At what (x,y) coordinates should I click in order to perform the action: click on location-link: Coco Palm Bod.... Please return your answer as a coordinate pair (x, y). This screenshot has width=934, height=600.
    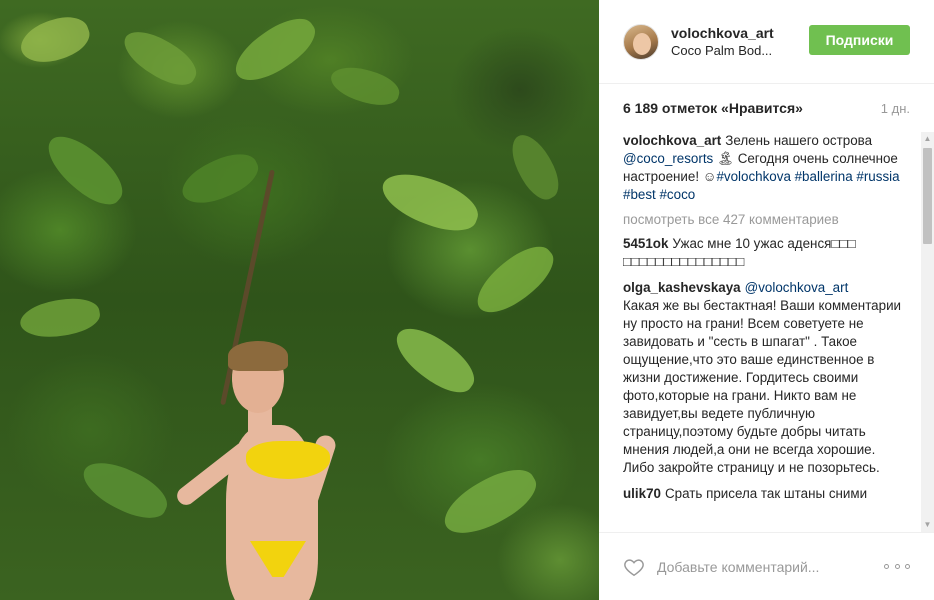
    Looking at the image, I should click on (722, 51).